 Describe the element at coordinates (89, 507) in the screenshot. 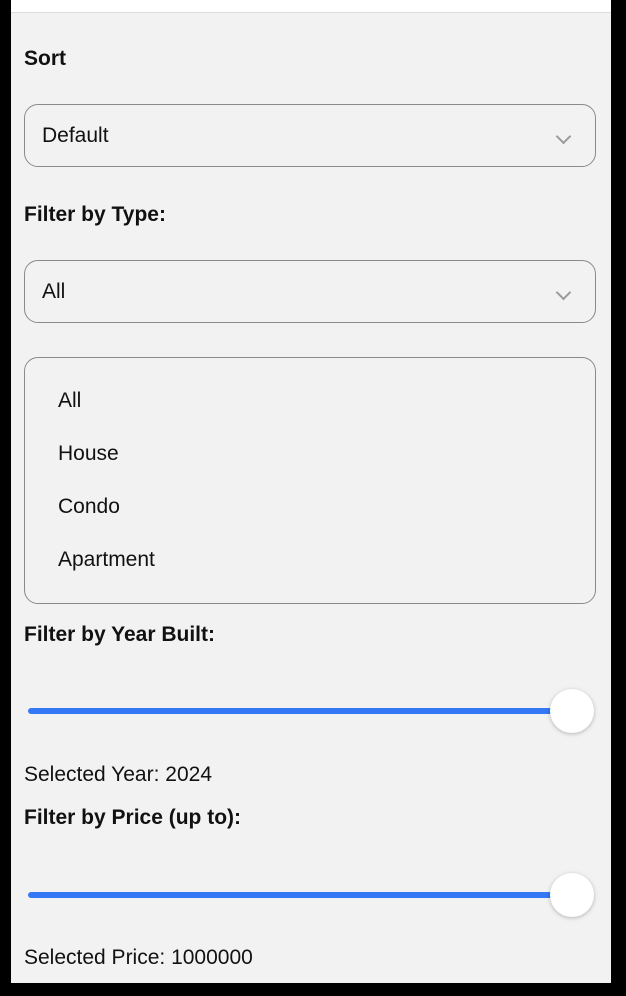

I see `list-item-condo: Condo` at that location.